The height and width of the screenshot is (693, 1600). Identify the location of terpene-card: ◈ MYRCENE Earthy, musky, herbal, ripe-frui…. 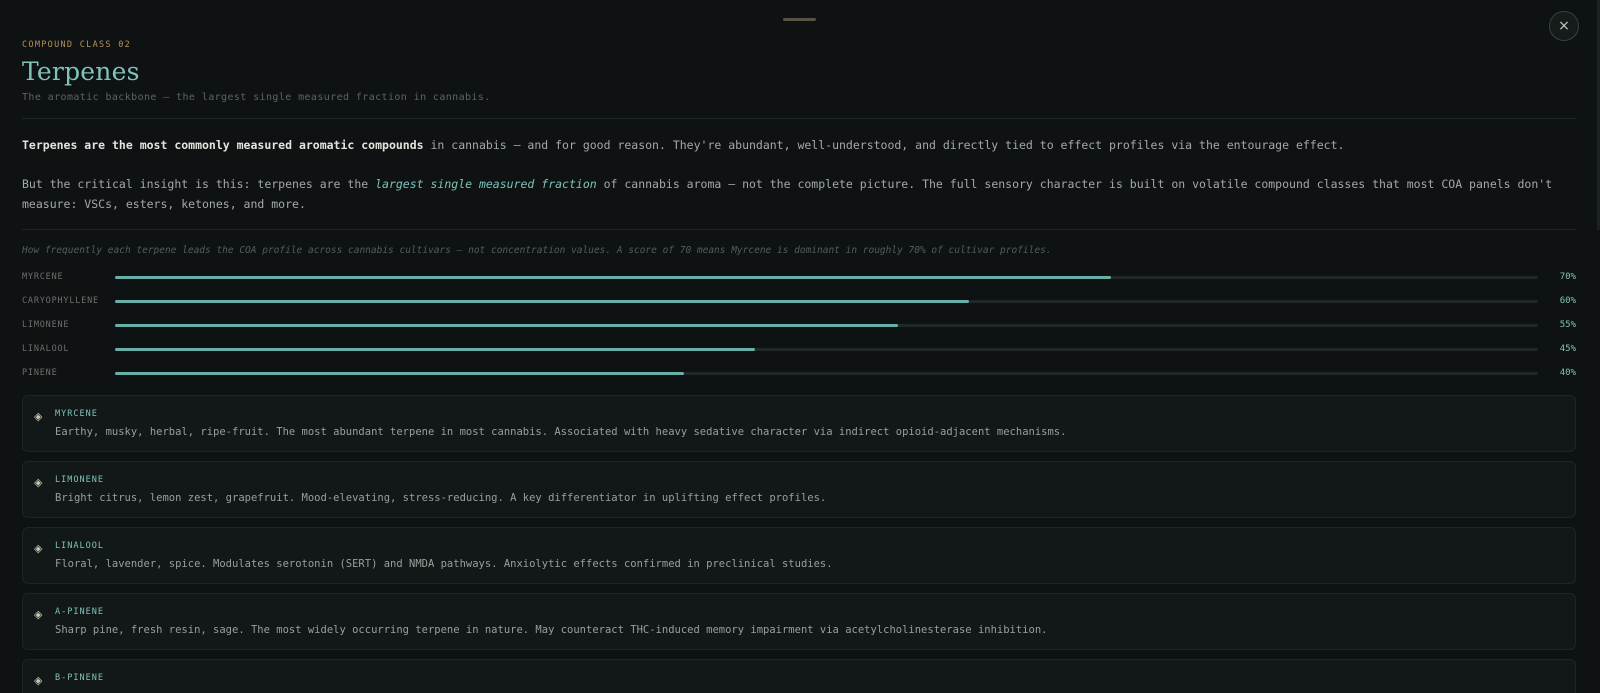
(799, 423).